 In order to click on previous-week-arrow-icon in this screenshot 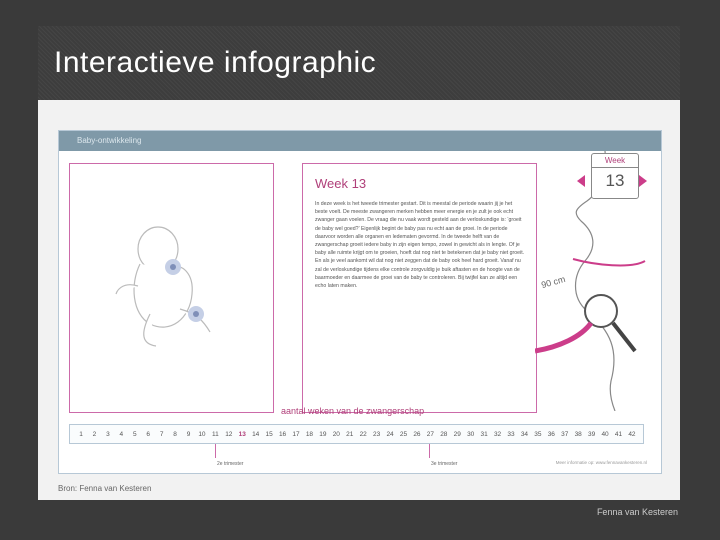, I will do `click(581, 181)`.